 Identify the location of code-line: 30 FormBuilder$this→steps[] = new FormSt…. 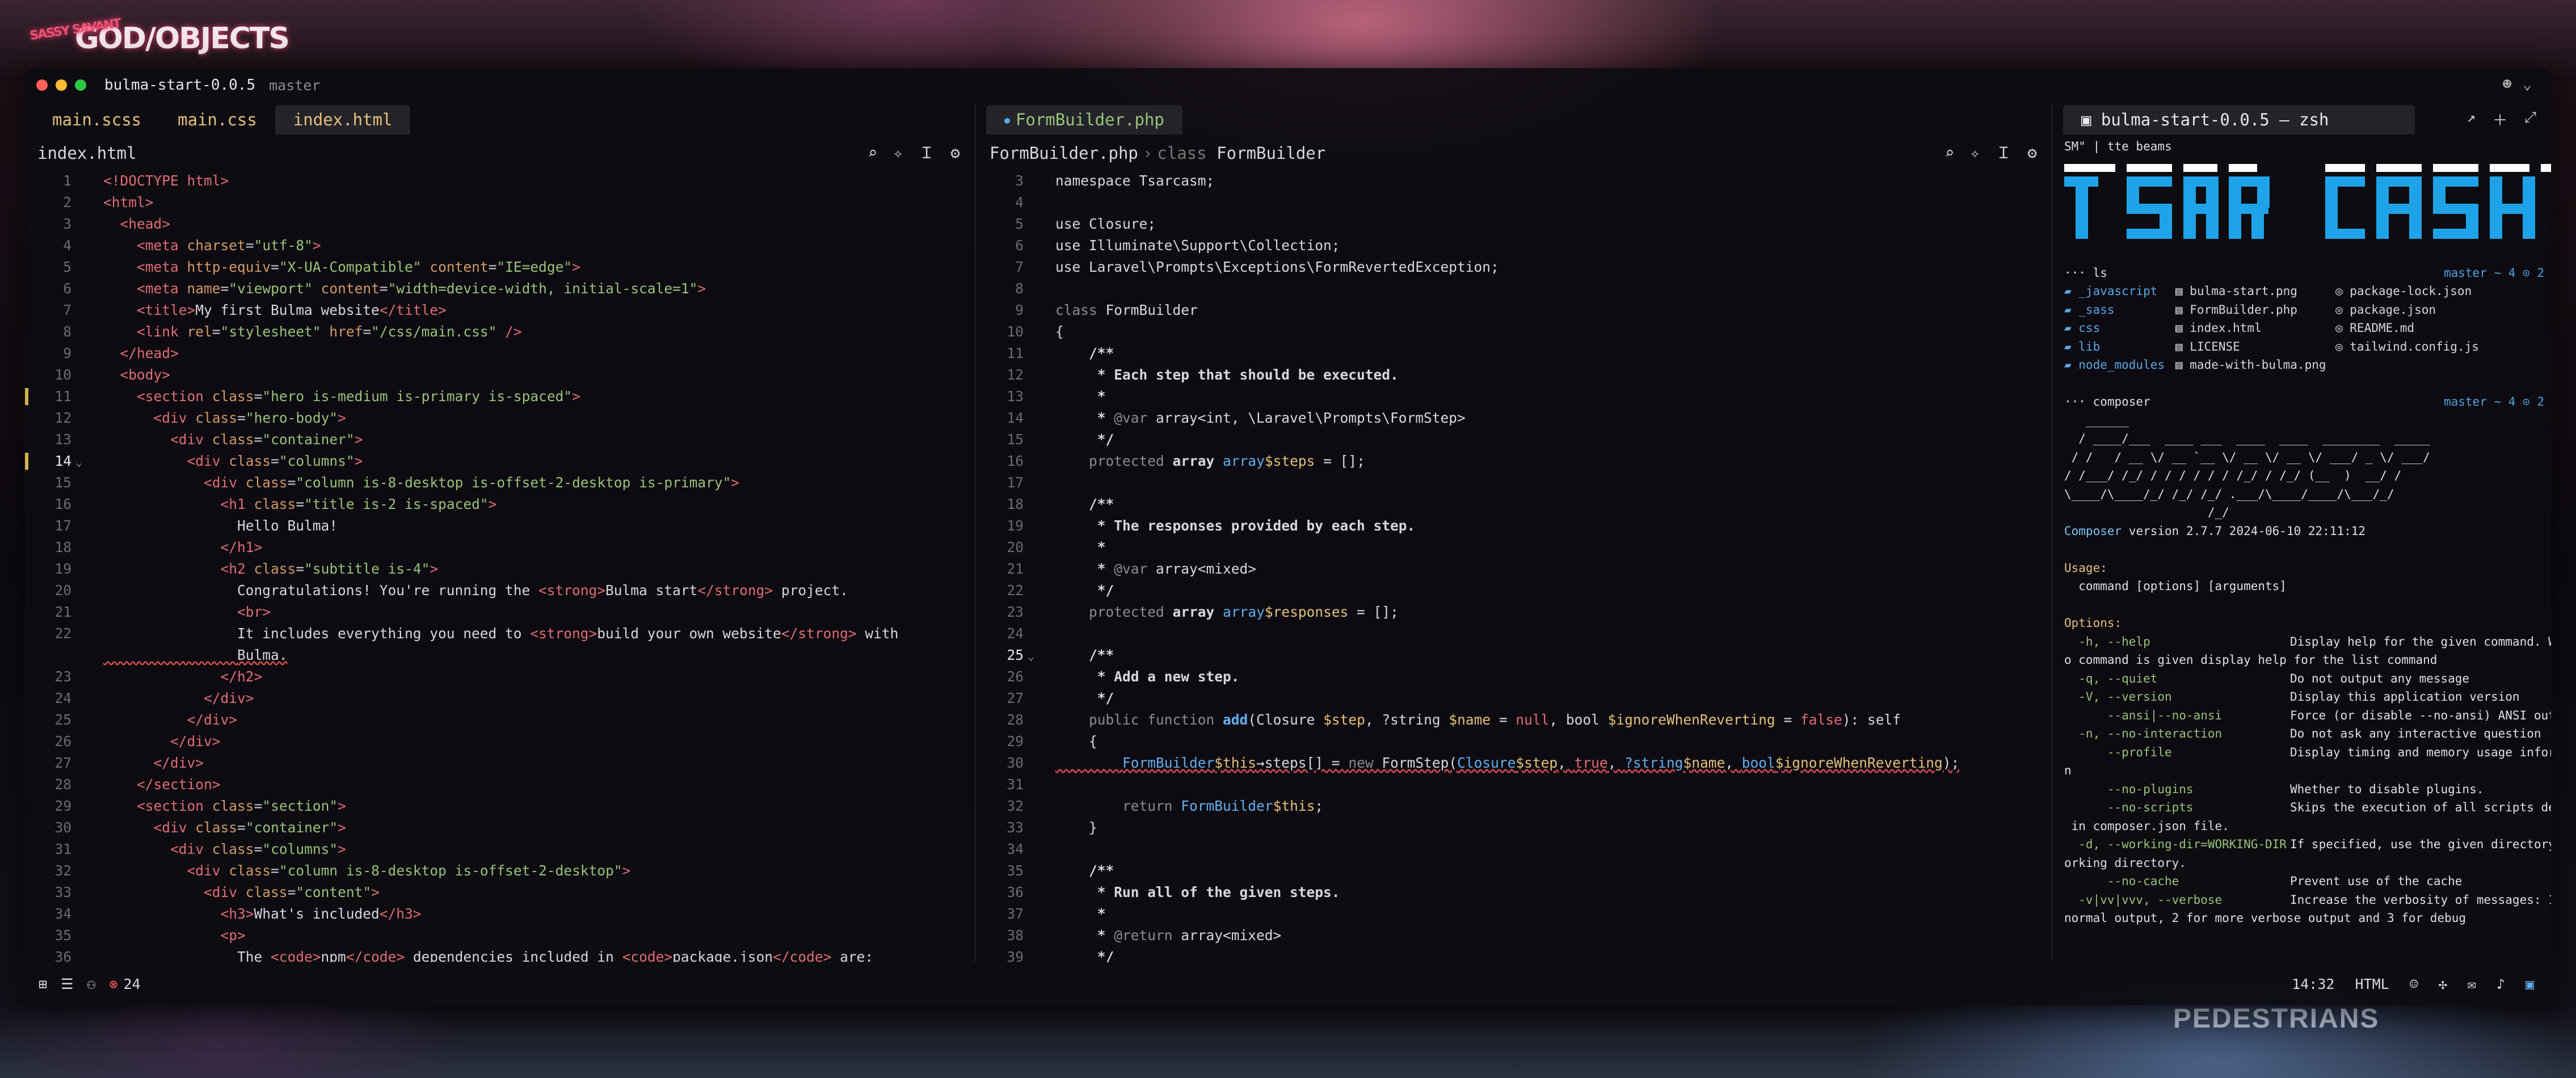
(1514, 763).